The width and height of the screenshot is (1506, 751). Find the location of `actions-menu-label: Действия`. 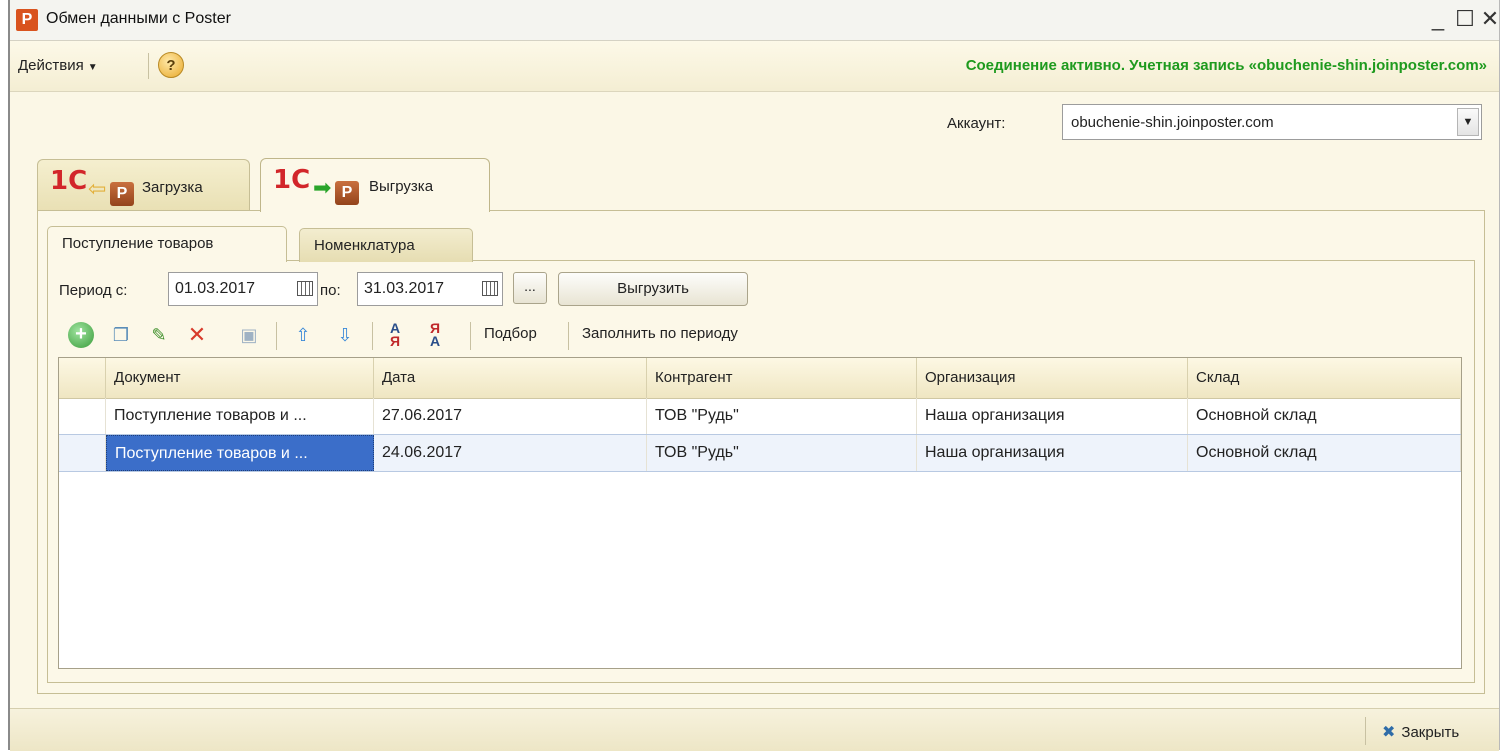

actions-menu-label: Действия is located at coordinates (51, 65).